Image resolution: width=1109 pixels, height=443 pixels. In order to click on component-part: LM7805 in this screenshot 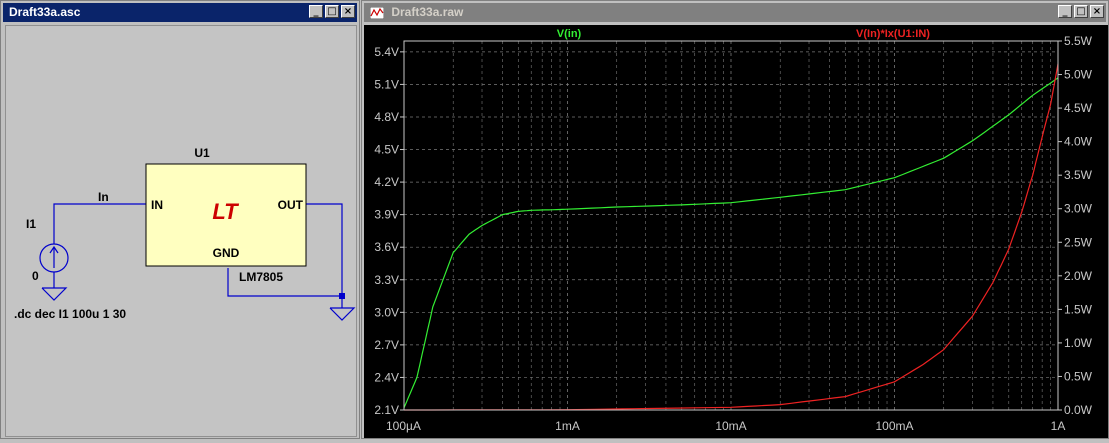, I will do `click(261, 277)`.